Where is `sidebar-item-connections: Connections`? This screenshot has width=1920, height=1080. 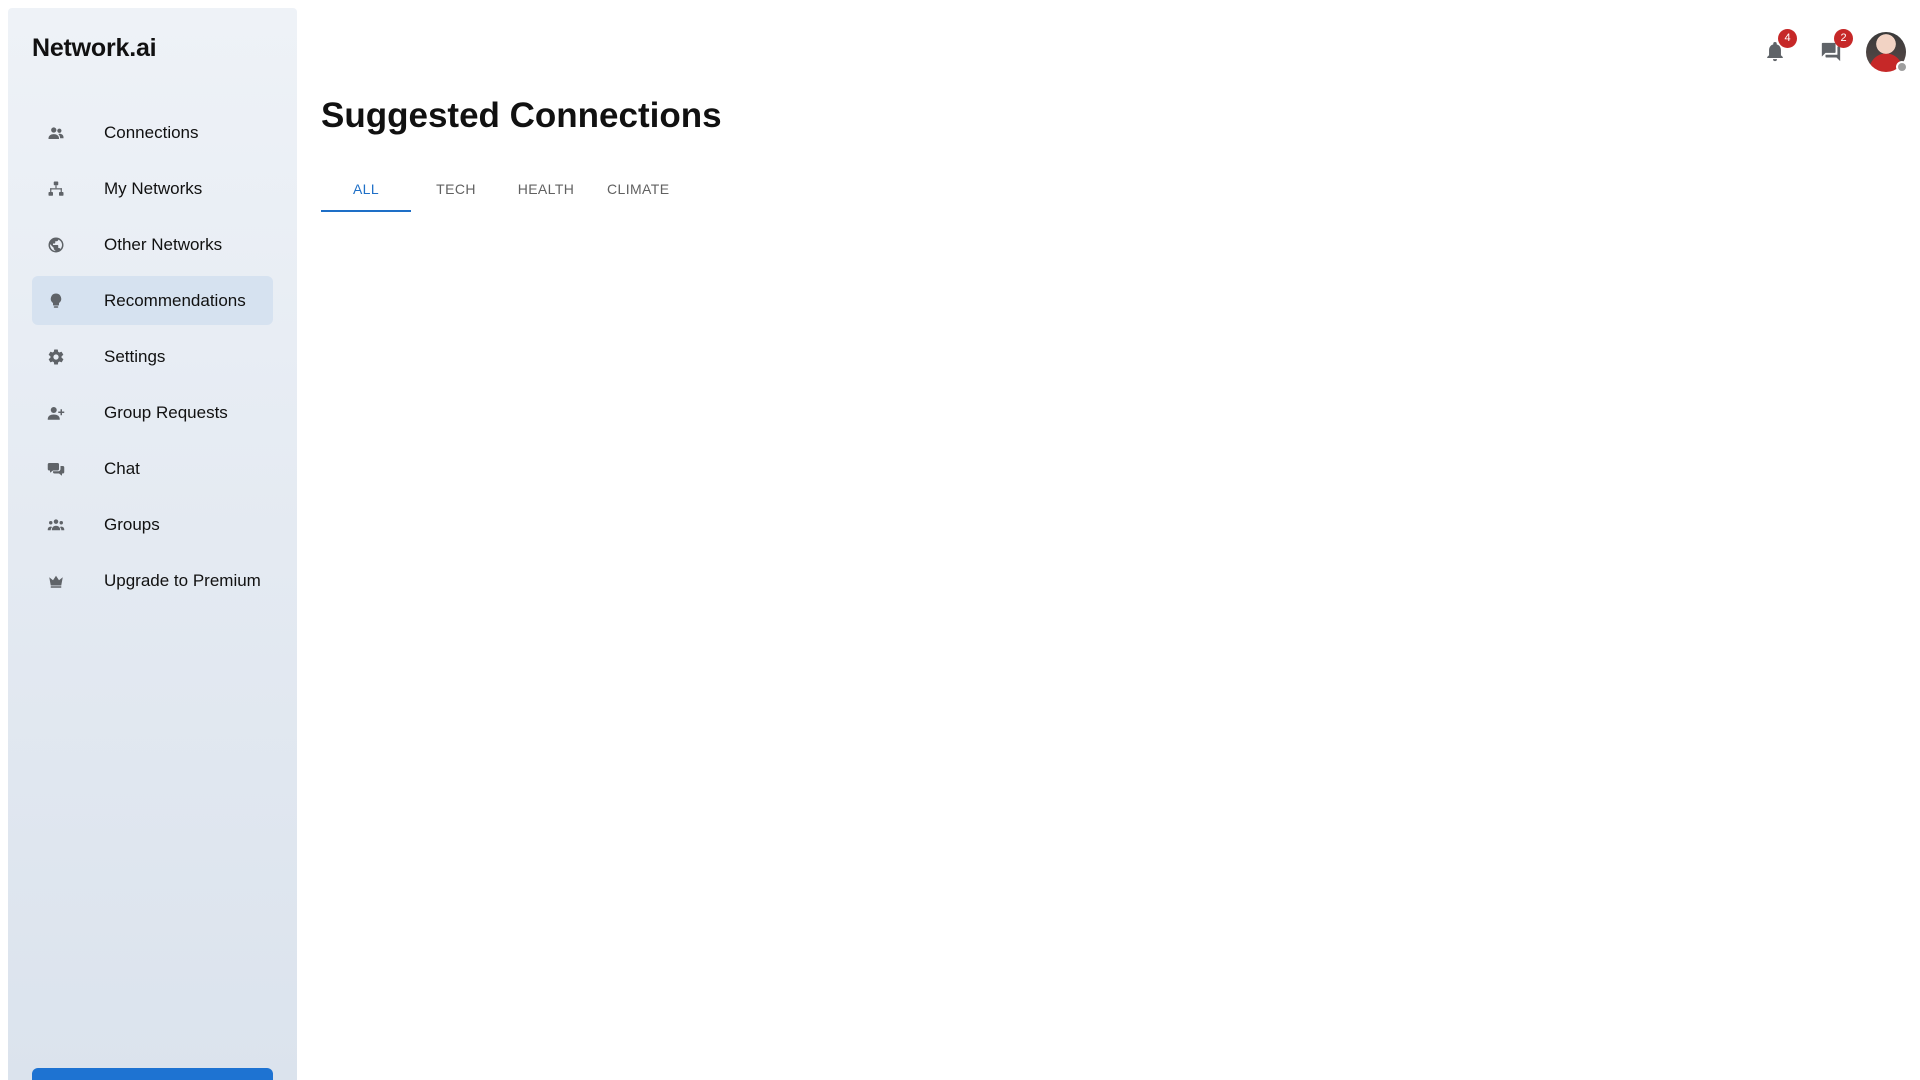
sidebar-item-connections: Connections is located at coordinates (152, 132).